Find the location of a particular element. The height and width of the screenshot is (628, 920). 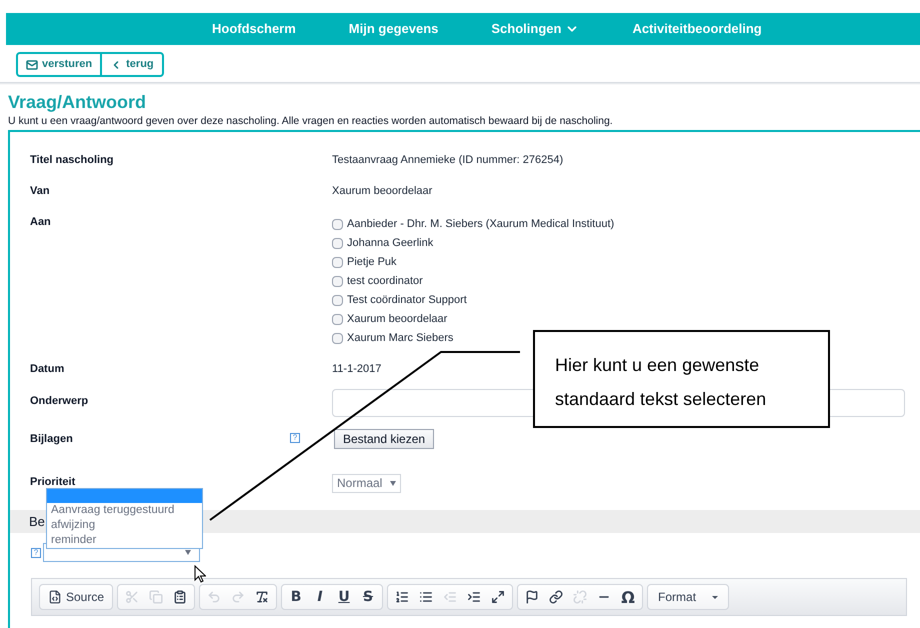

bullet-list-icon is located at coordinates (426, 597).